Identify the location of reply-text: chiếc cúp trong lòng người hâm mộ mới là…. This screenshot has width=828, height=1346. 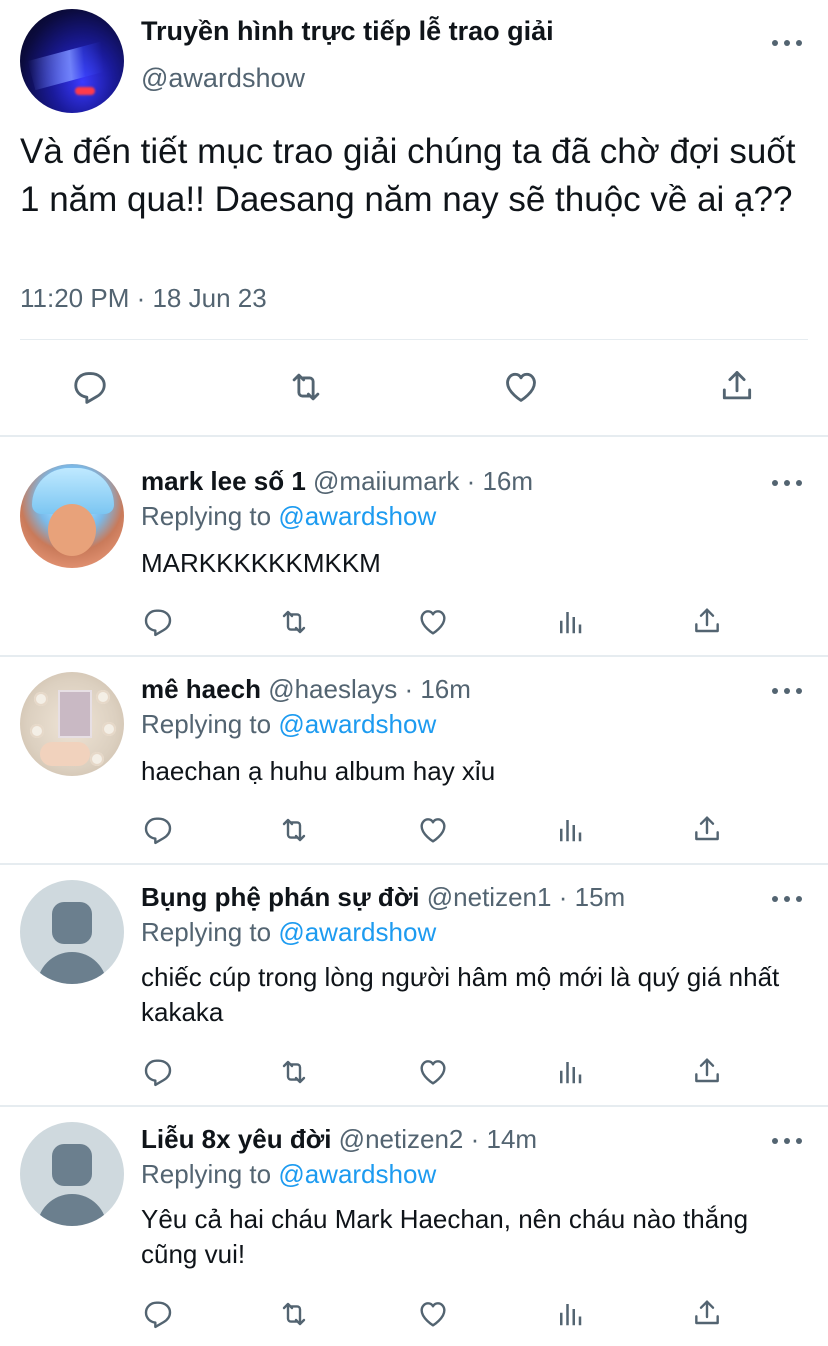
(460, 994).